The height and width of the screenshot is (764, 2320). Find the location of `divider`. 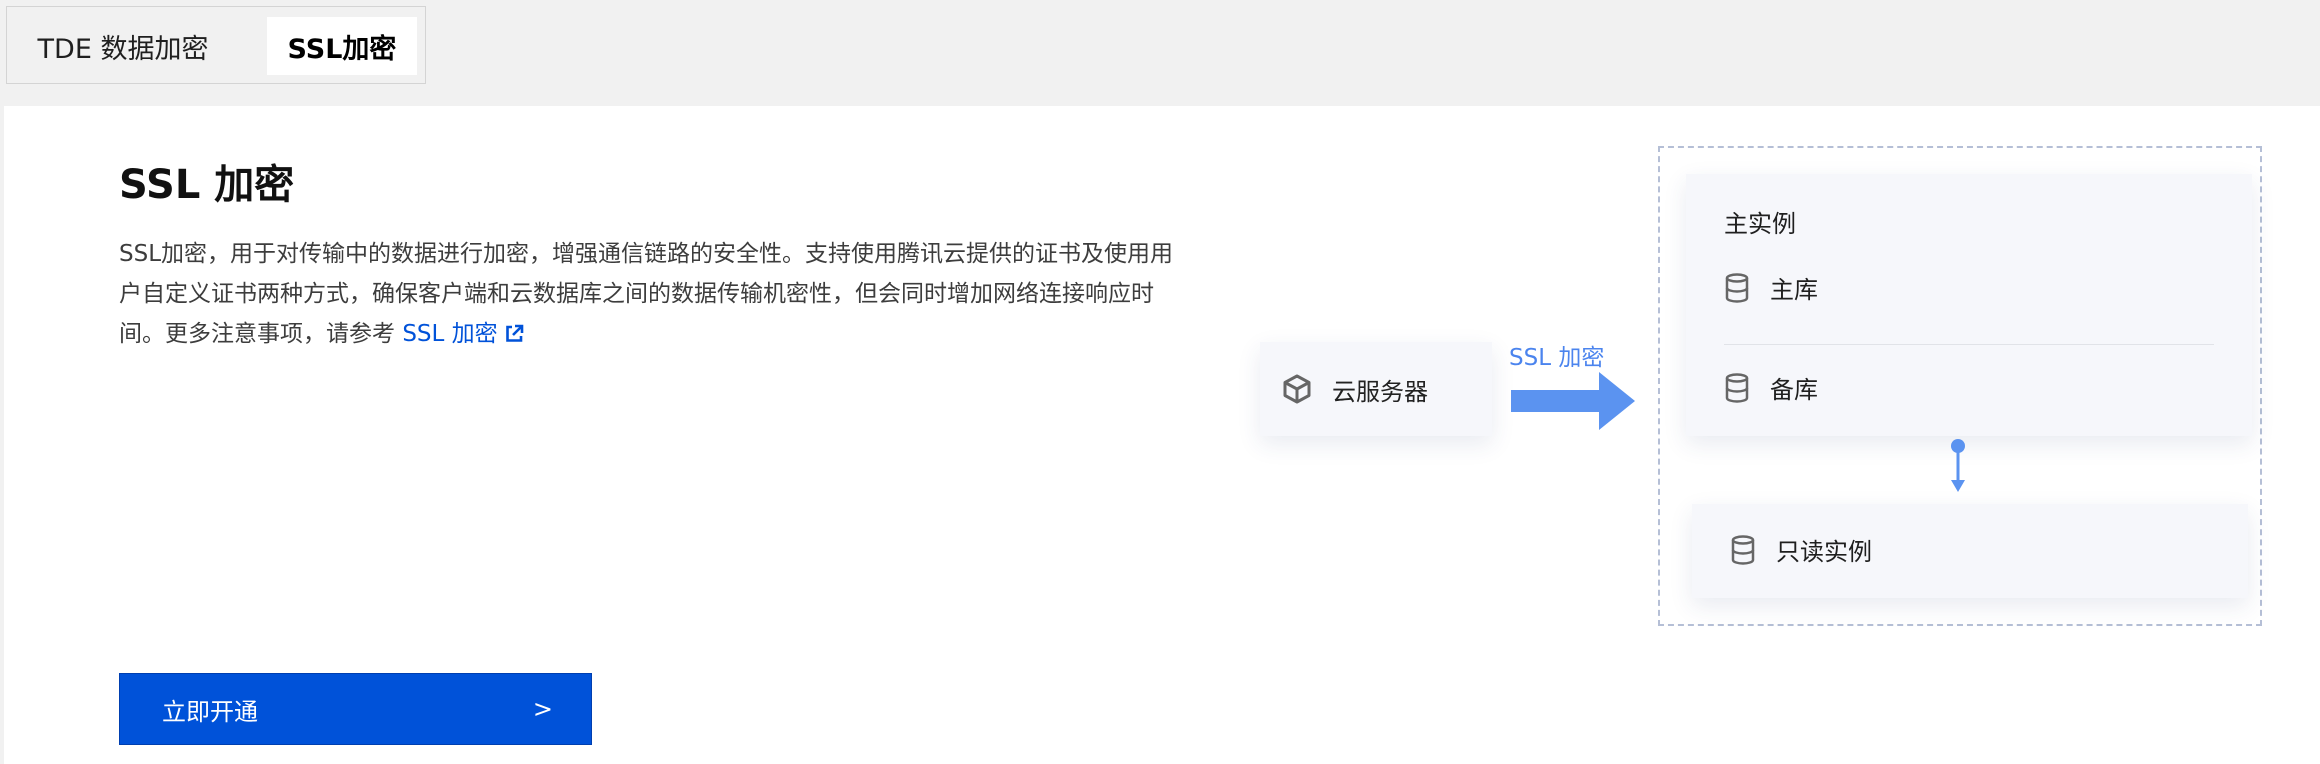

divider is located at coordinates (1969, 344).